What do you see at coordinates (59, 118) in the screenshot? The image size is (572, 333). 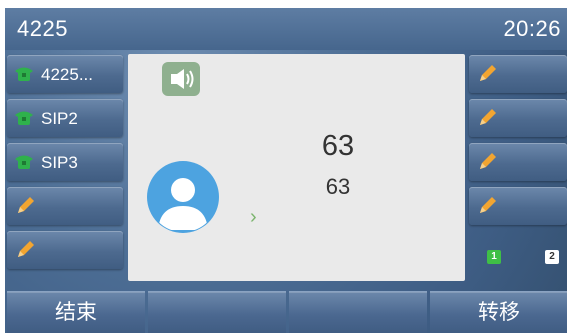 I see `line-key-label: SIP2` at bounding box center [59, 118].